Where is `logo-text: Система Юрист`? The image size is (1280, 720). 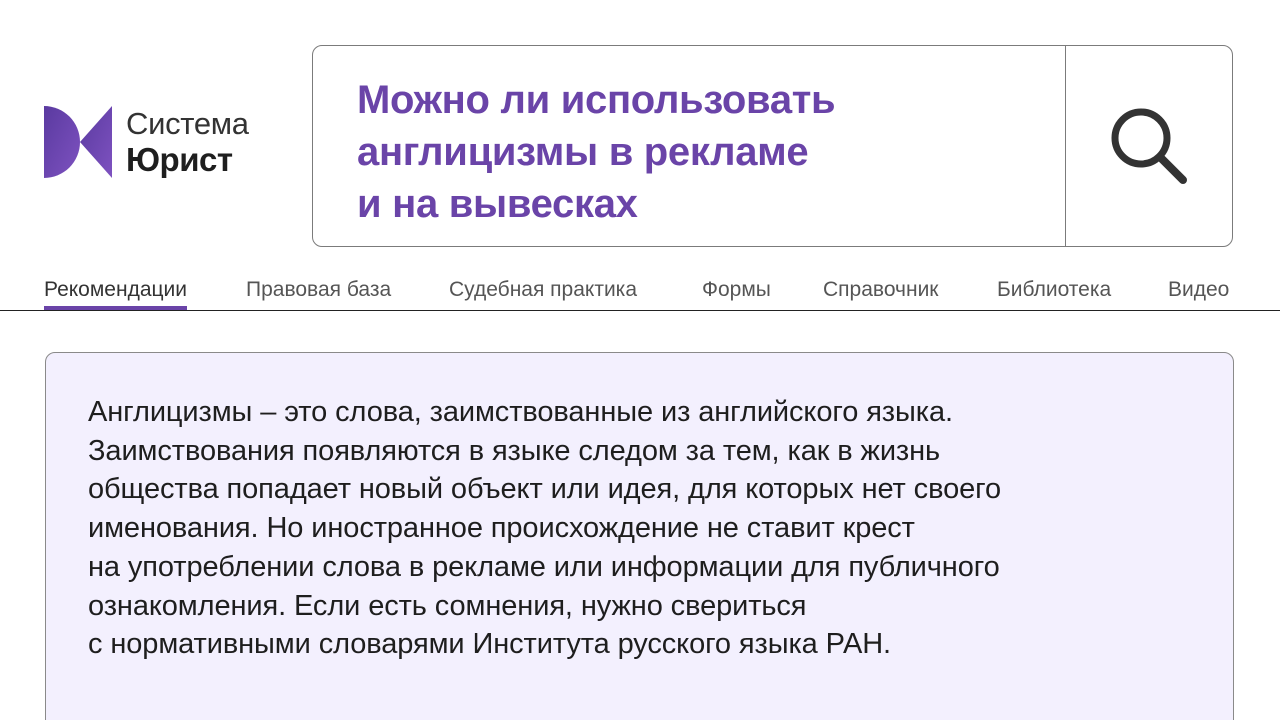 logo-text: Система Юрист is located at coordinates (187, 142).